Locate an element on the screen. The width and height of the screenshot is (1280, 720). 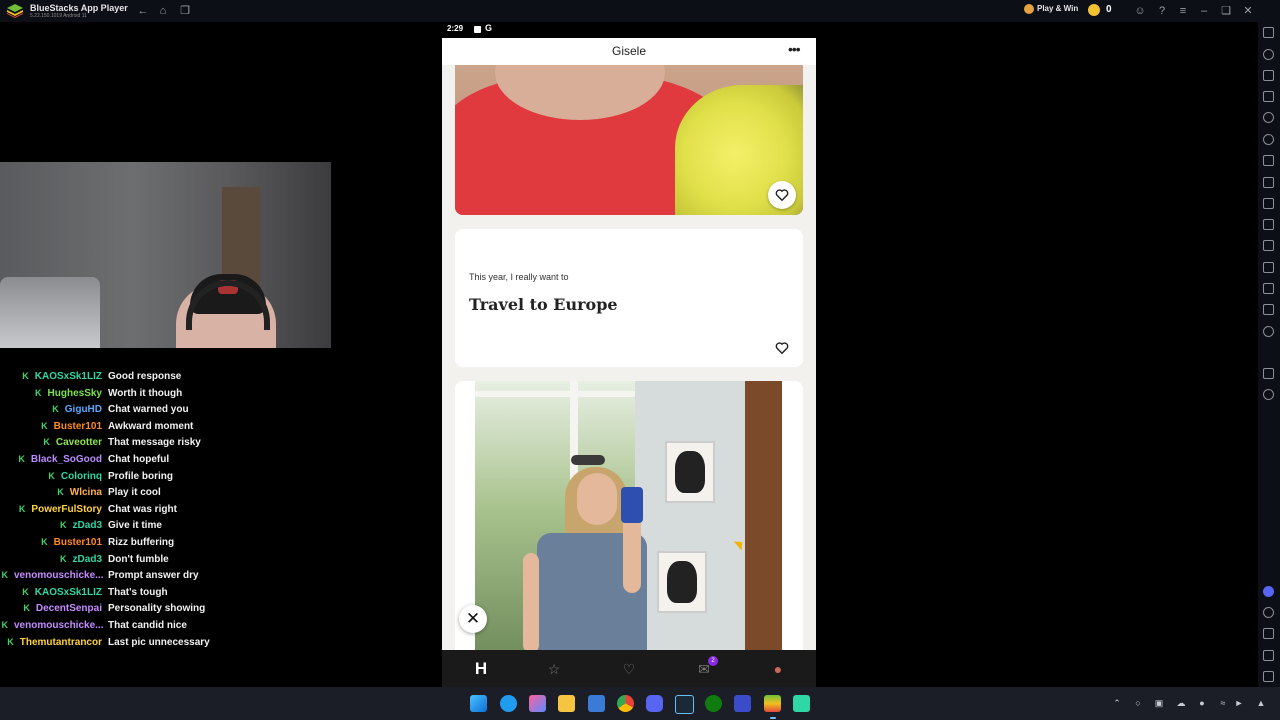
chat-username: Black_SoGood is located at coordinates (66, 459).